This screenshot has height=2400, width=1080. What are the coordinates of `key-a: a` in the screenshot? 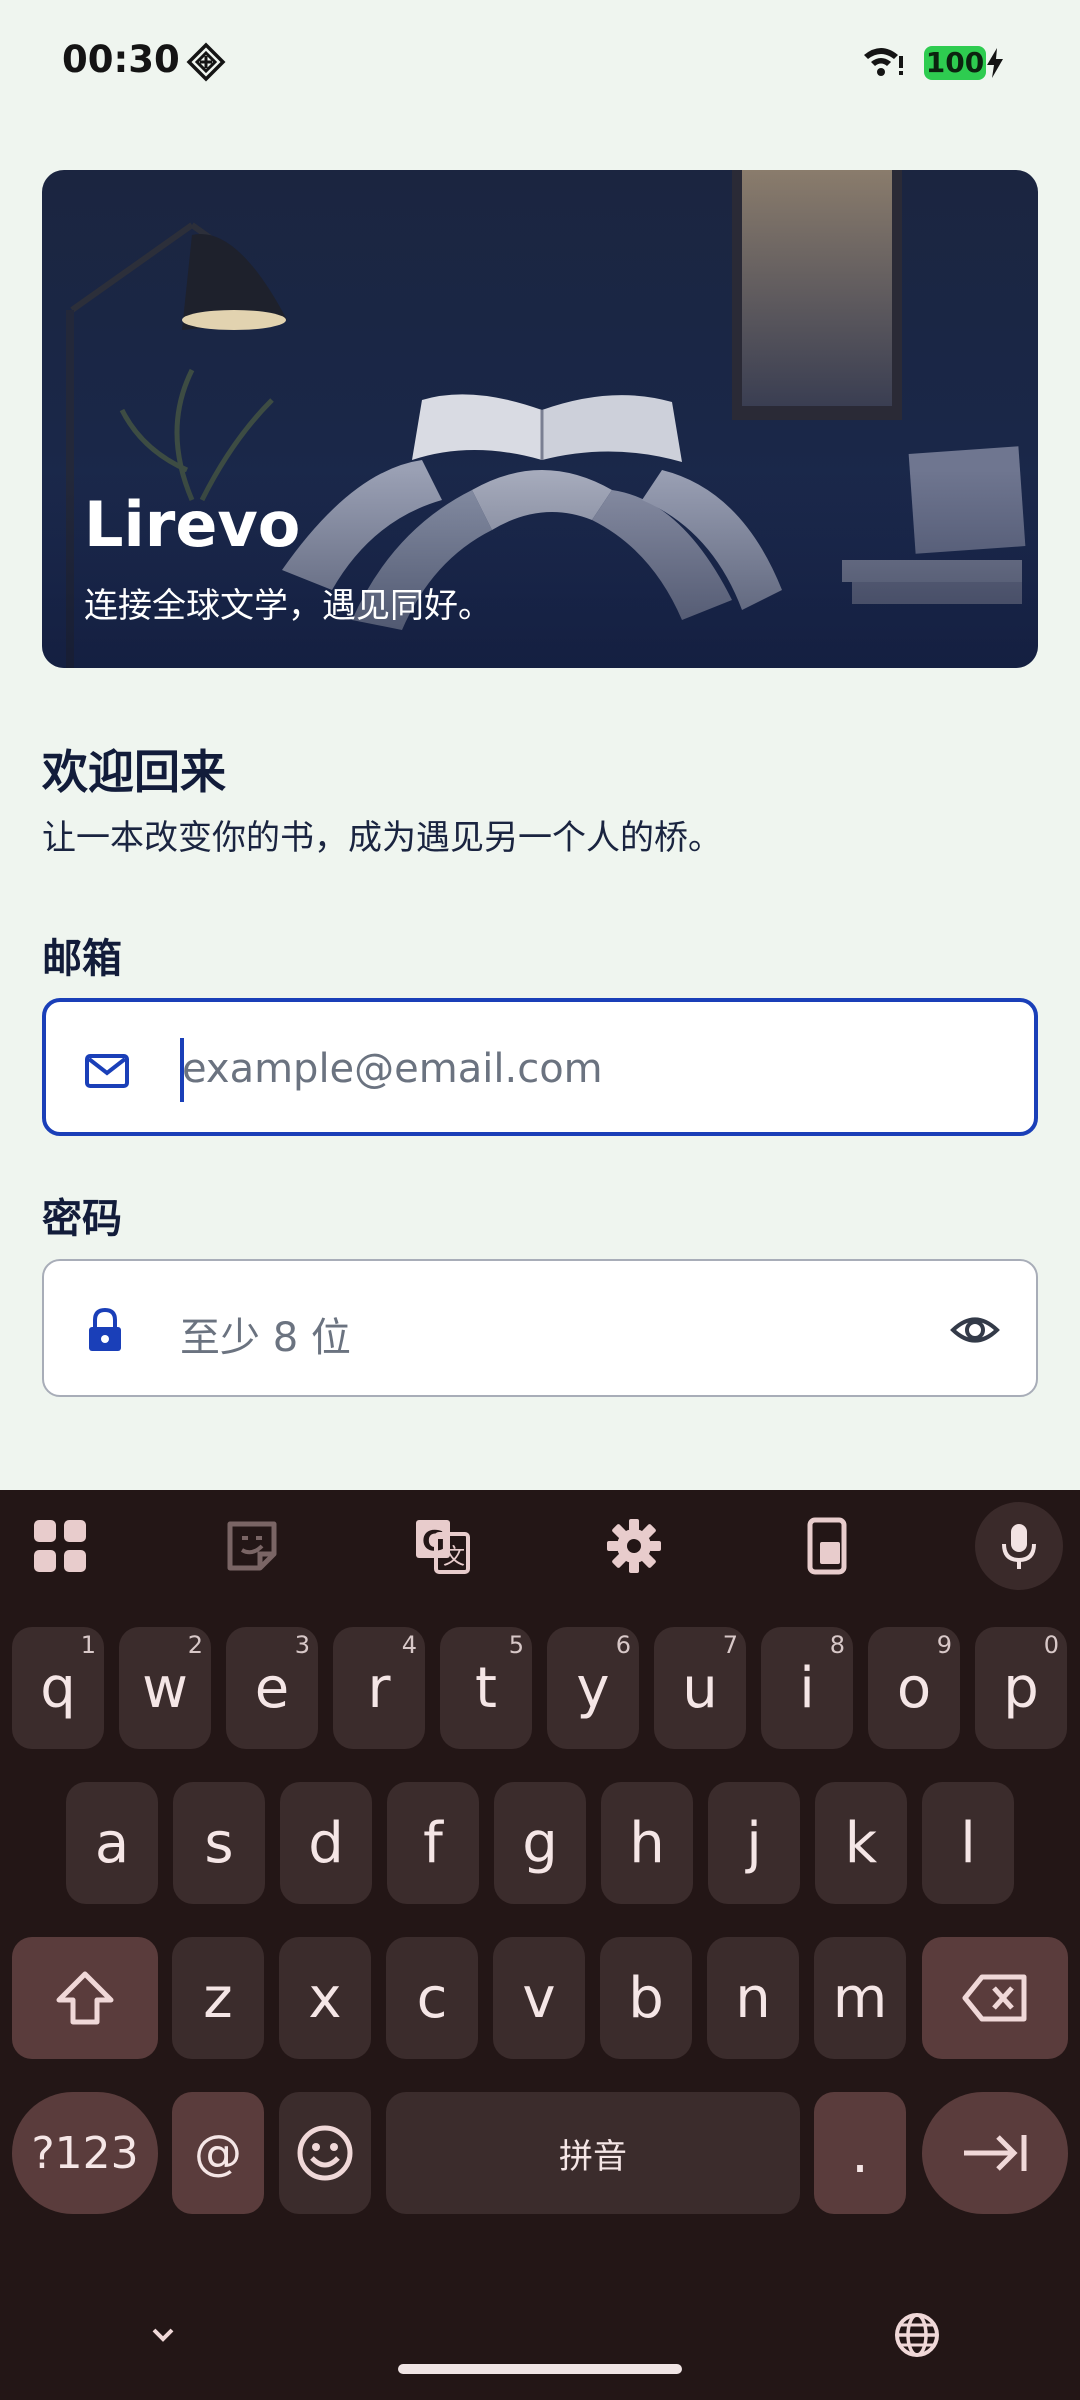 It's located at (112, 1843).